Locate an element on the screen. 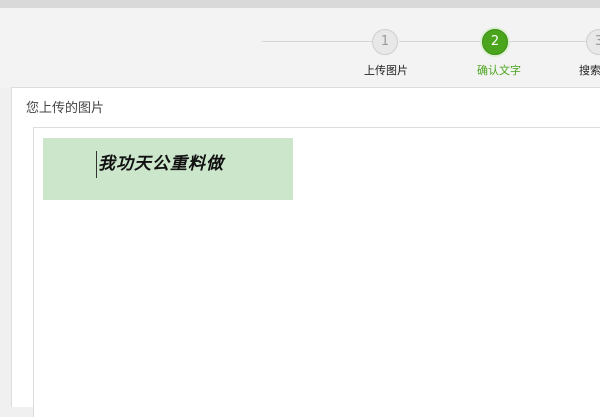 This screenshot has height=417, width=600. uploaded-image: 我功天公重料做 is located at coordinates (168, 169).